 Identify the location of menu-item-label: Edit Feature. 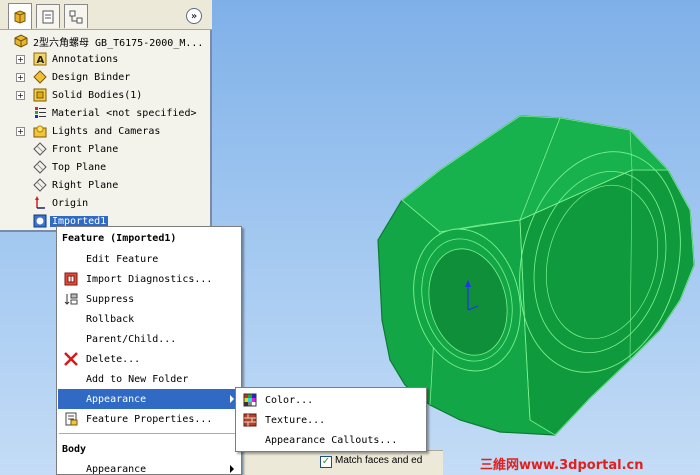
(122, 259).